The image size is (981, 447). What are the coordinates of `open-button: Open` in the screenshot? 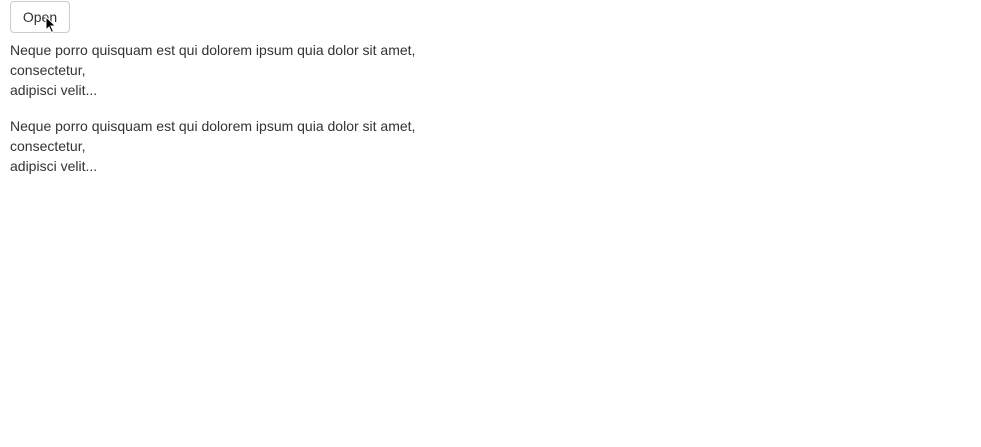 It's located at (40, 17).